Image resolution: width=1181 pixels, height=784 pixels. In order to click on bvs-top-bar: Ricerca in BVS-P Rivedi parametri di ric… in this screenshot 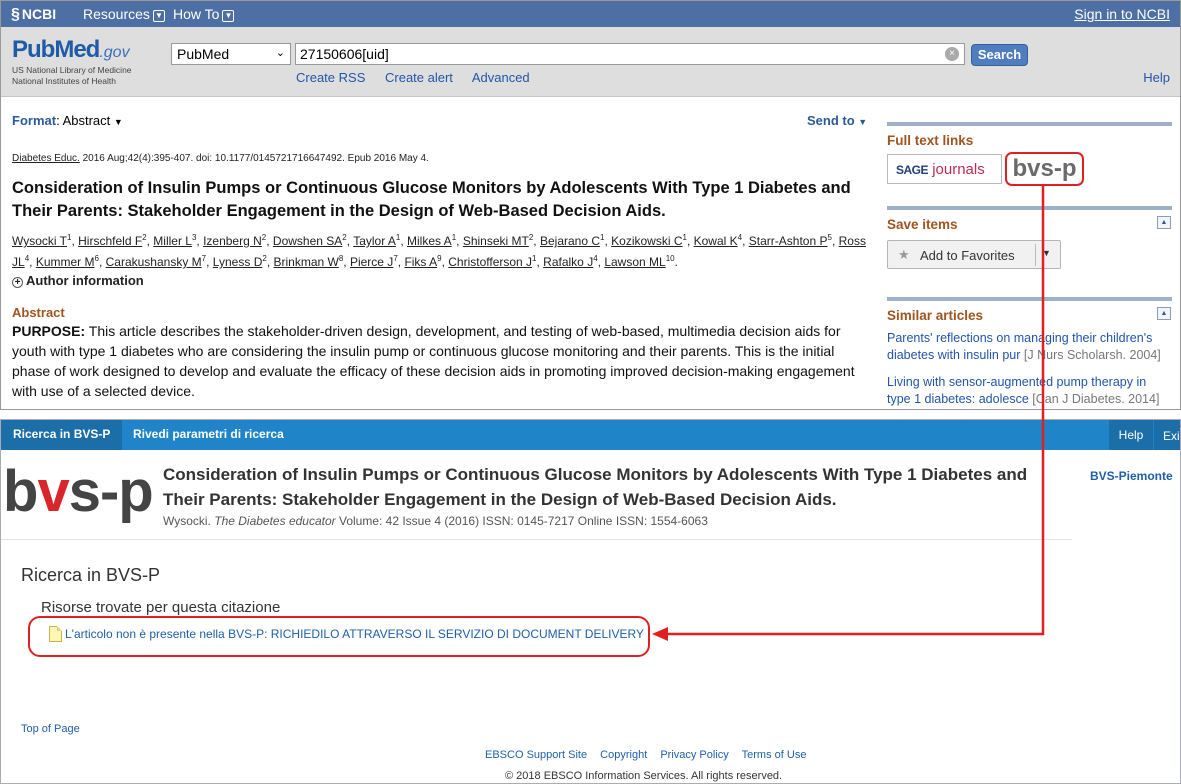, I will do `click(590, 435)`.